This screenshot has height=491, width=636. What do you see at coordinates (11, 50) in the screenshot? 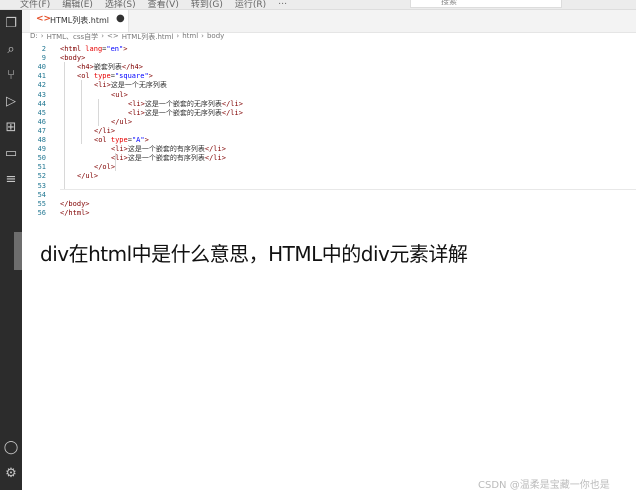
I see `search-icon: ⌕` at bounding box center [11, 50].